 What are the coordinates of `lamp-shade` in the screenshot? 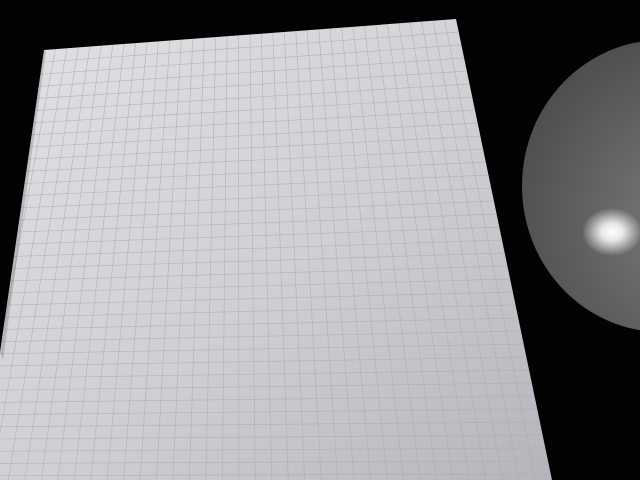 It's located at (581, 186).